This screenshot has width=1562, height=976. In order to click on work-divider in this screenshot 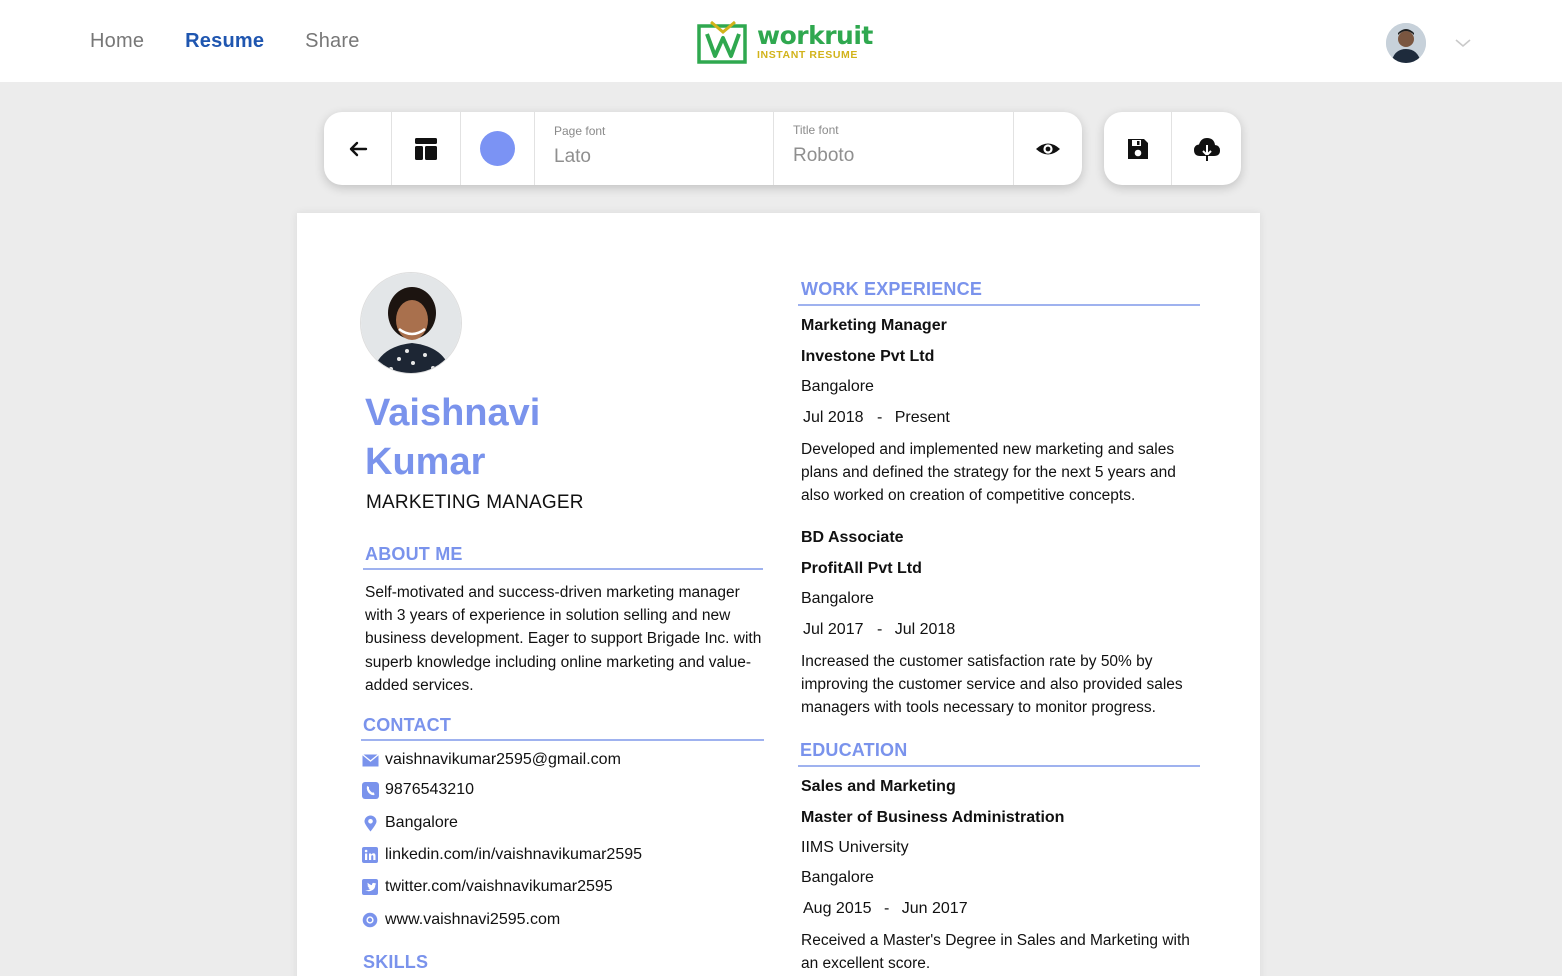, I will do `click(999, 305)`.